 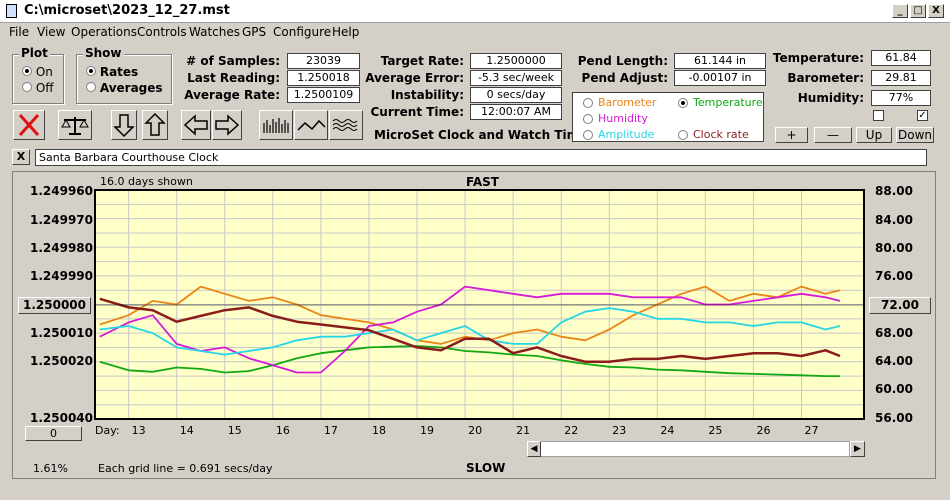 I want to click on scroll-right-button: ▶, so click(x=857, y=449).